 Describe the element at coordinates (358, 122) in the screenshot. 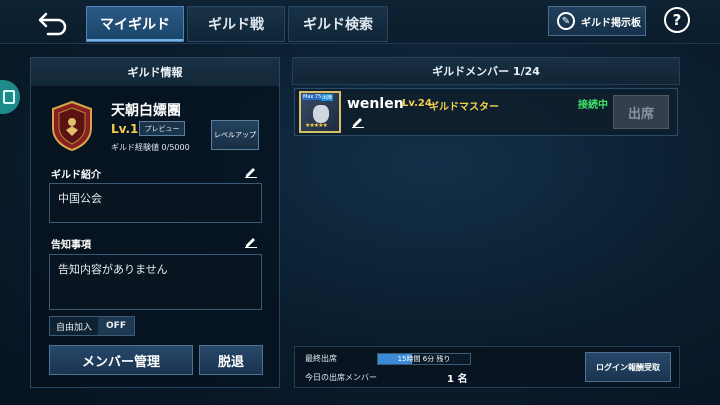

I see `edit-member-icon` at that location.